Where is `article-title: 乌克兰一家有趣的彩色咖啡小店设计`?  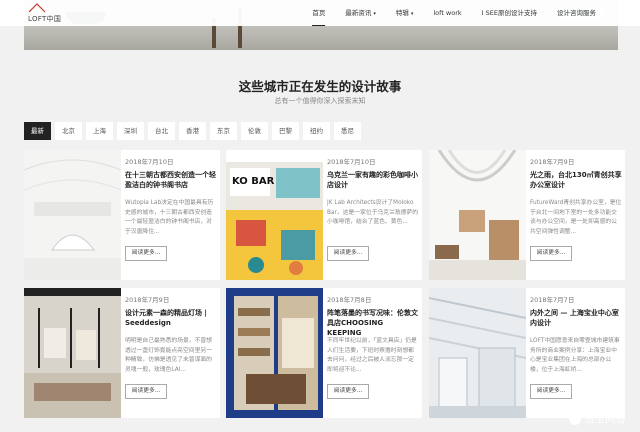 article-title: 乌克兰一家有趣的彩色咖啡小店设计 is located at coordinates (373, 180).